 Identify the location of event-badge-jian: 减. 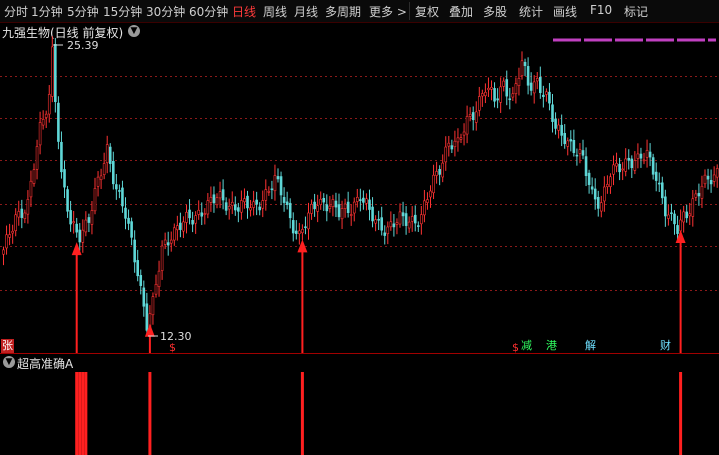
(526, 346).